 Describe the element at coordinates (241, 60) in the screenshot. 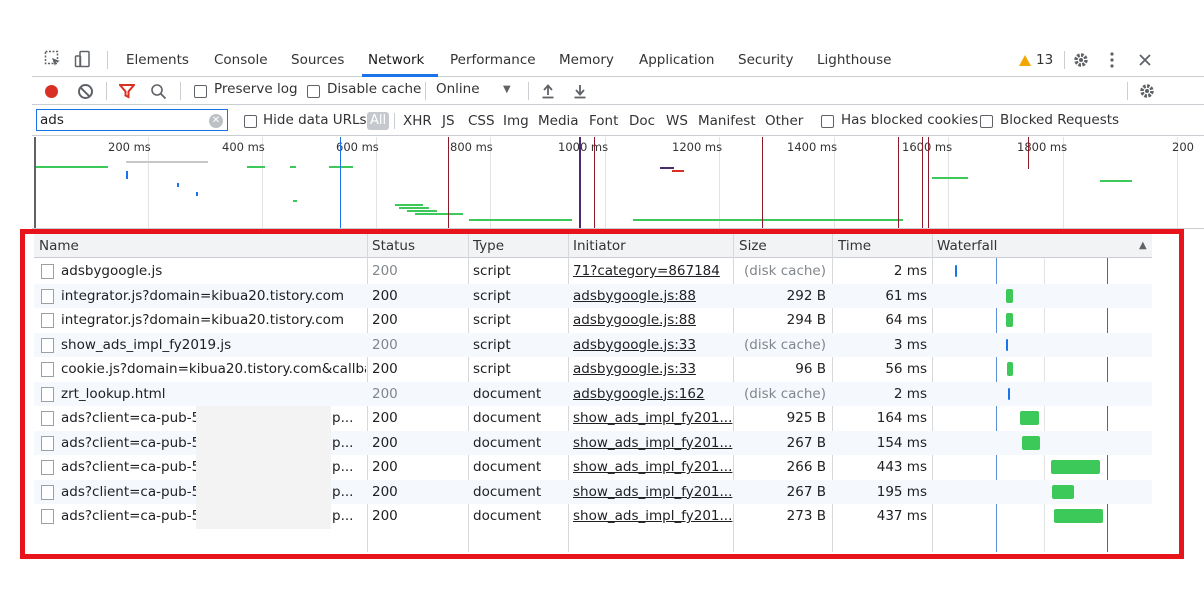

I see `tab-console: Console` at that location.